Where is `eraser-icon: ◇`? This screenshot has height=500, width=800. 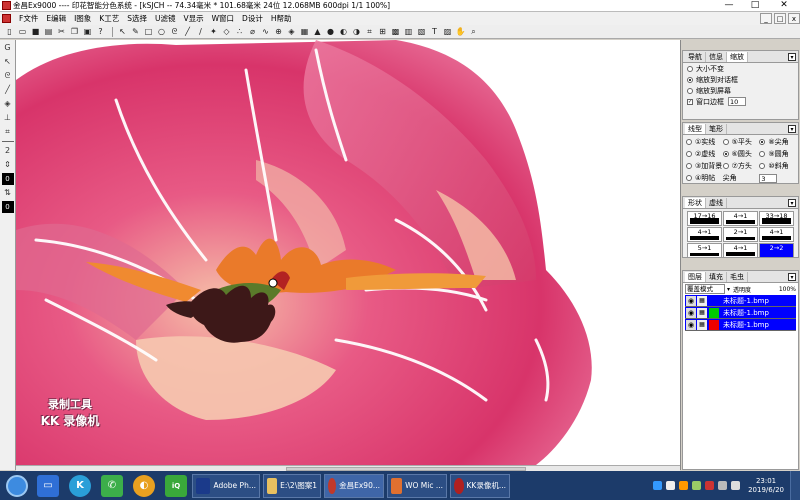 eraser-icon: ◇ is located at coordinates (226, 31).